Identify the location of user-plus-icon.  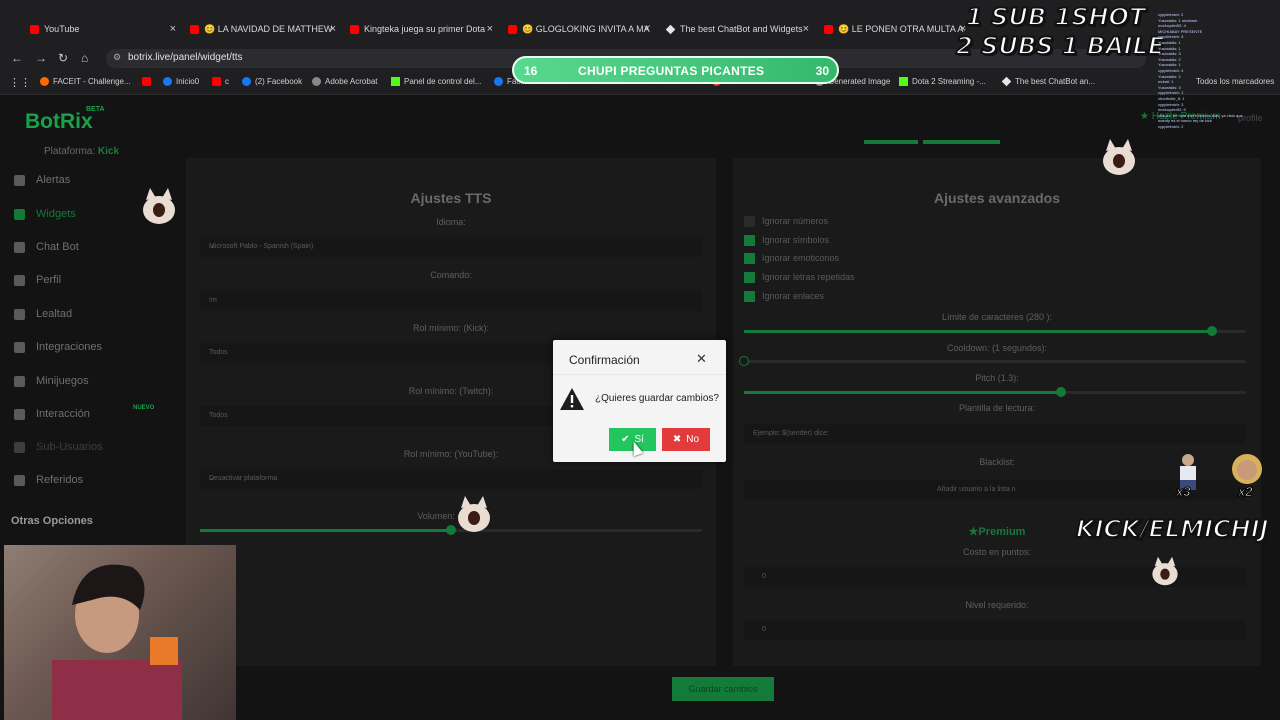
(19, 480).